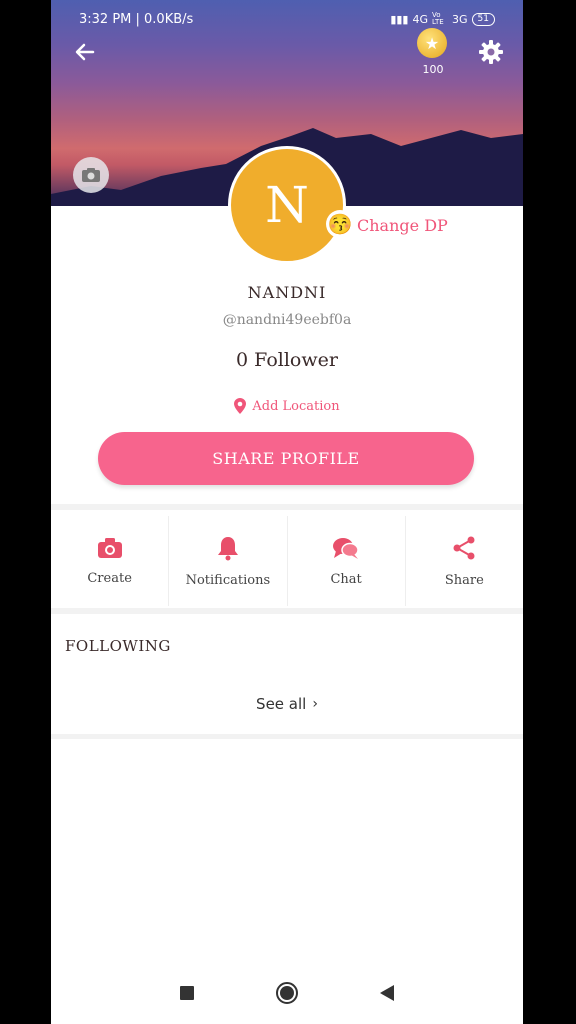 This screenshot has width=576, height=1024. What do you see at coordinates (420, 19) in the screenshot?
I see `network-label: 4G` at bounding box center [420, 19].